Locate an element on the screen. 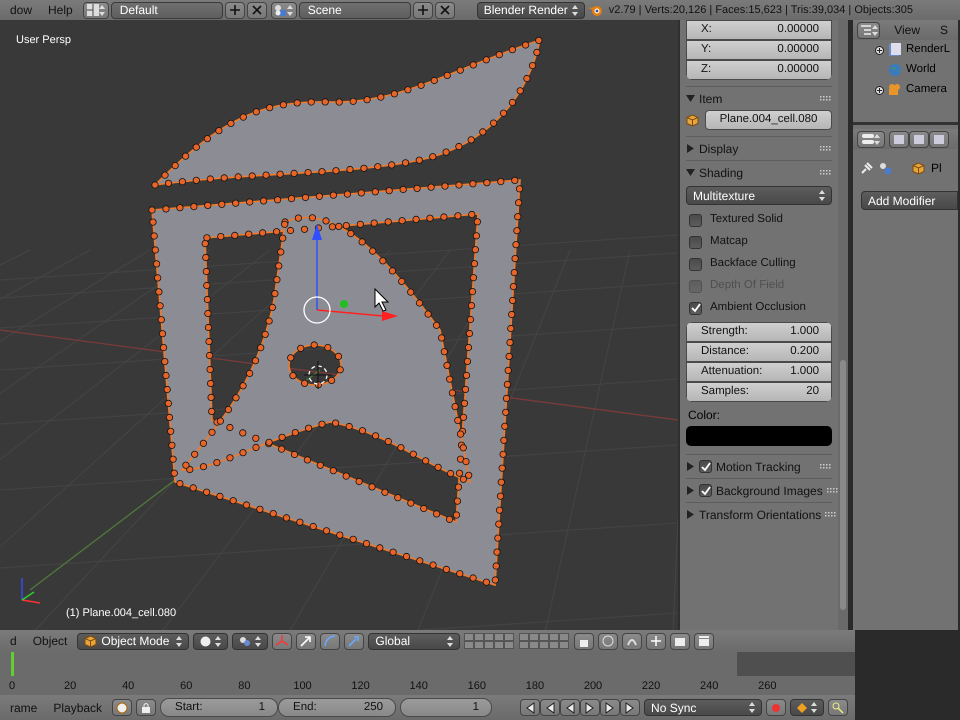 The height and width of the screenshot is (720, 960). skip-end-icon is located at coordinates (630, 708).